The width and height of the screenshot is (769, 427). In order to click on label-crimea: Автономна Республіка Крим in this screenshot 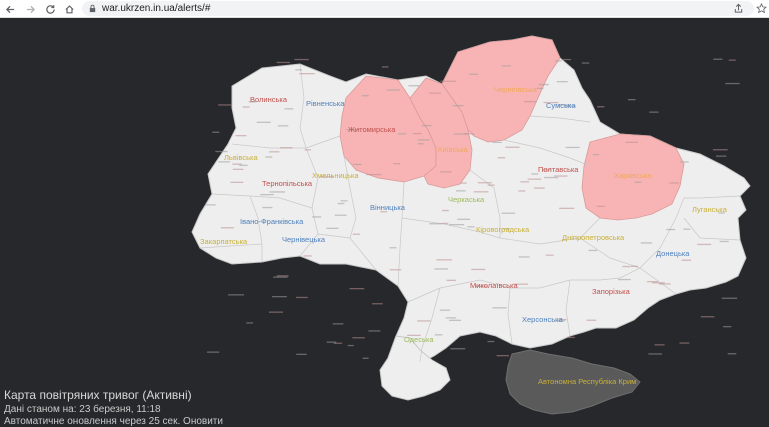, I will do `click(587, 381)`.